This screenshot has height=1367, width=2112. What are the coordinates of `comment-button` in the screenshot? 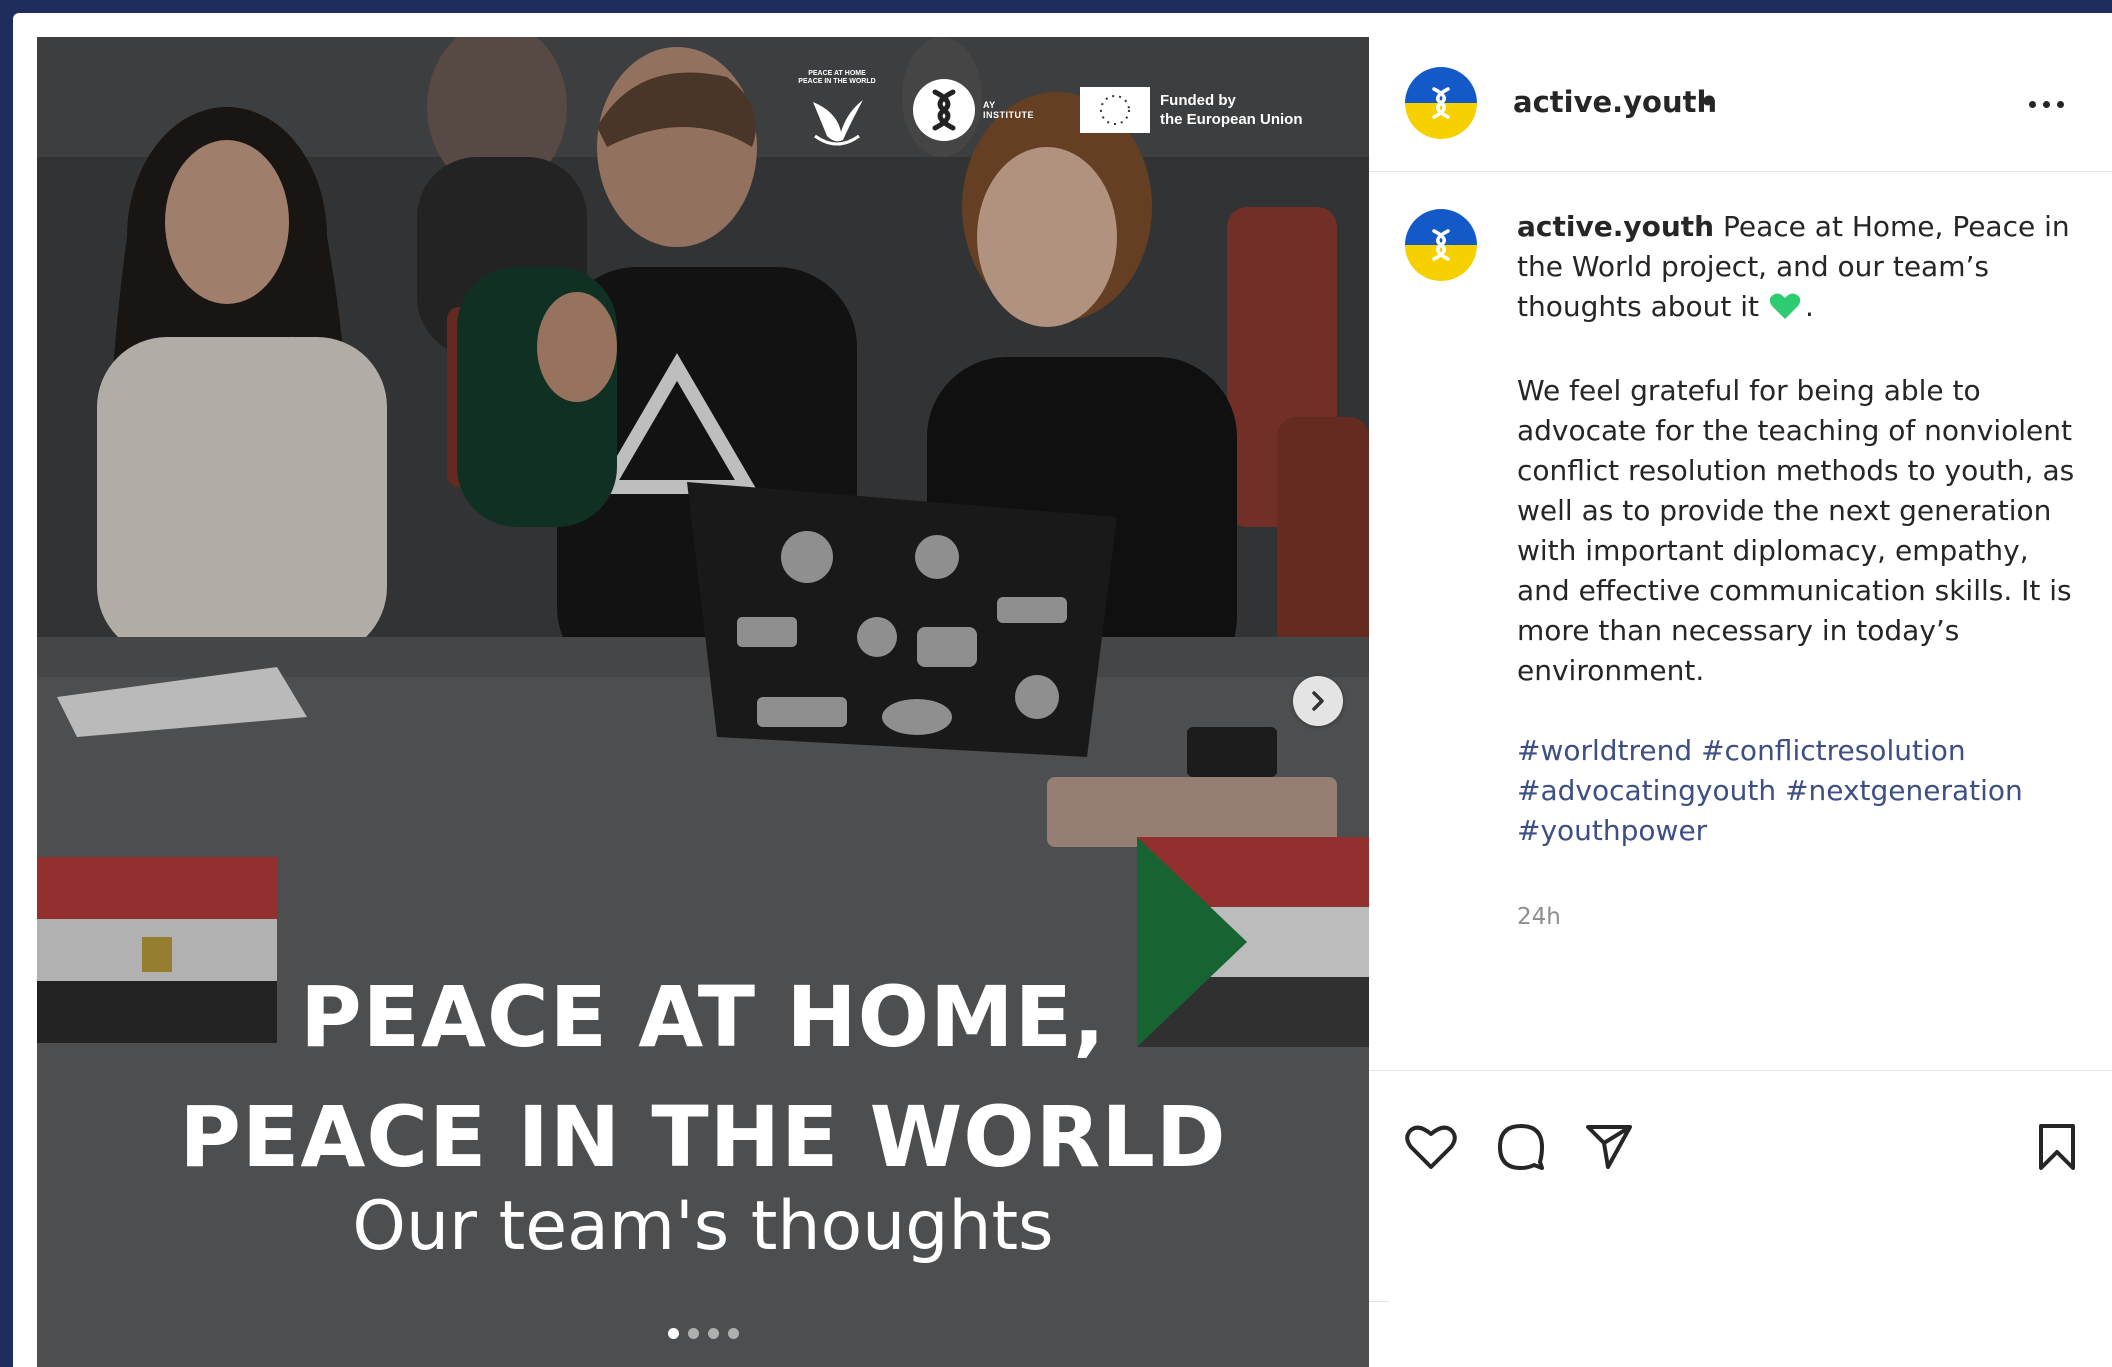 It's located at (1521, 1147).